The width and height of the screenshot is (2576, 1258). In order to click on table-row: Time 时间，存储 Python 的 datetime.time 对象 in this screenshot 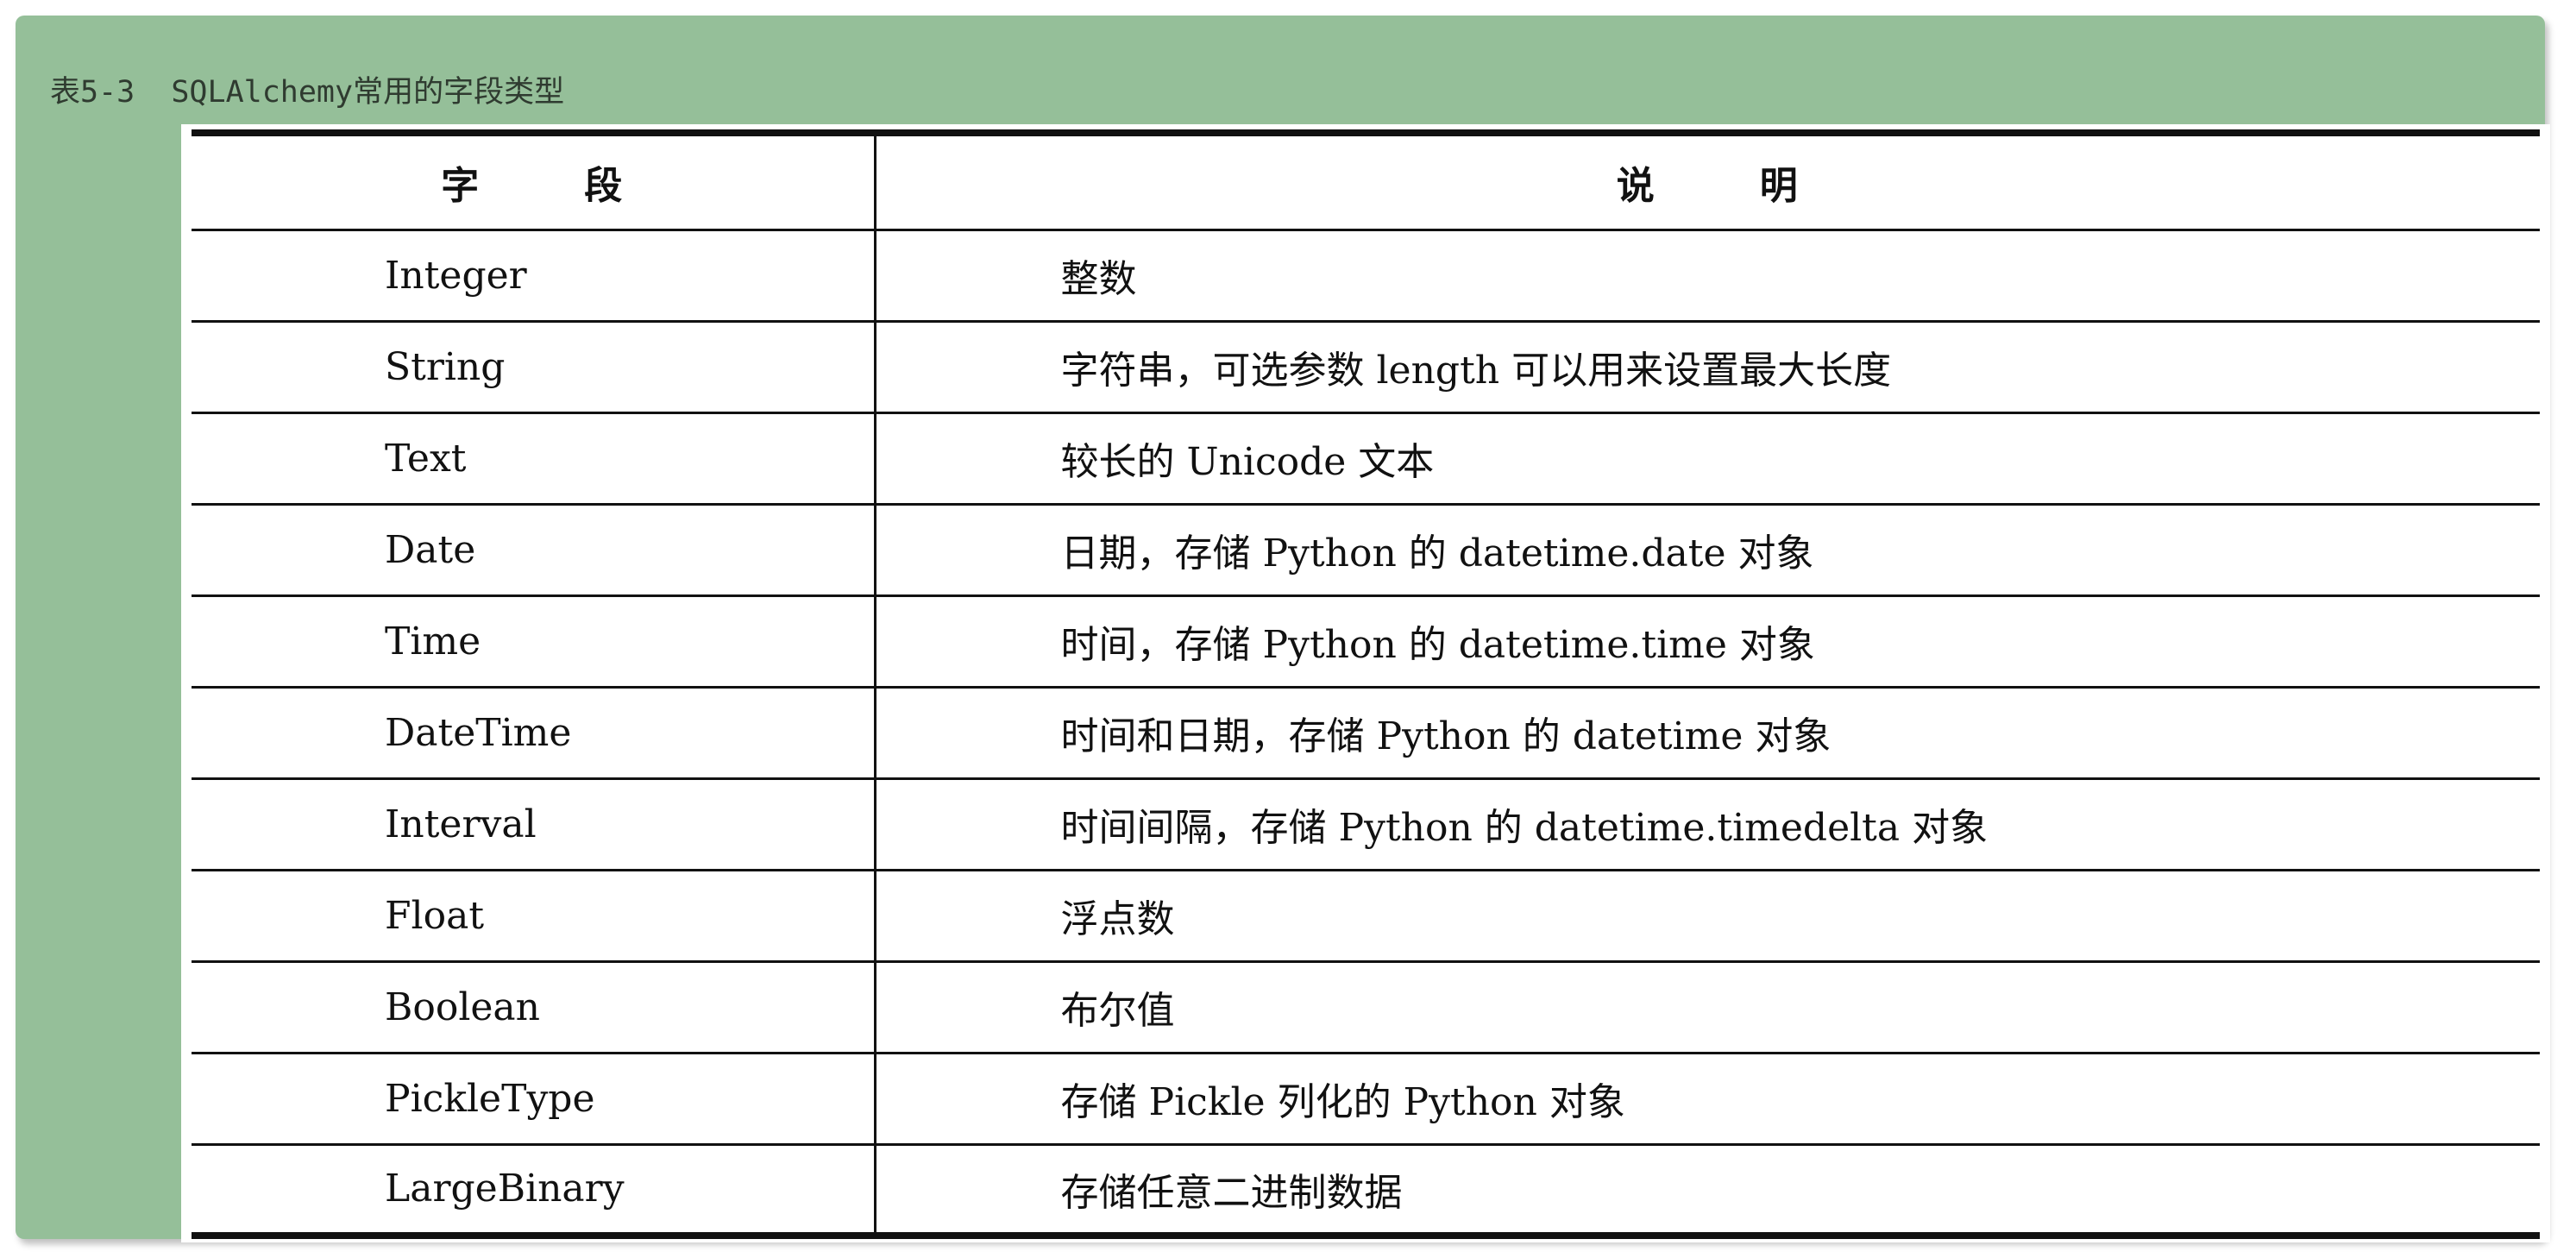, I will do `click(1366, 642)`.